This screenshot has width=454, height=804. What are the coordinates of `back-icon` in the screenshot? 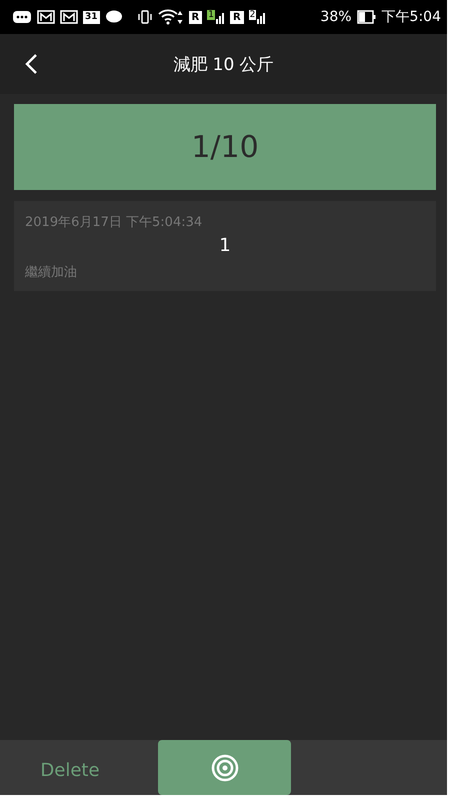 It's located at (31, 64).